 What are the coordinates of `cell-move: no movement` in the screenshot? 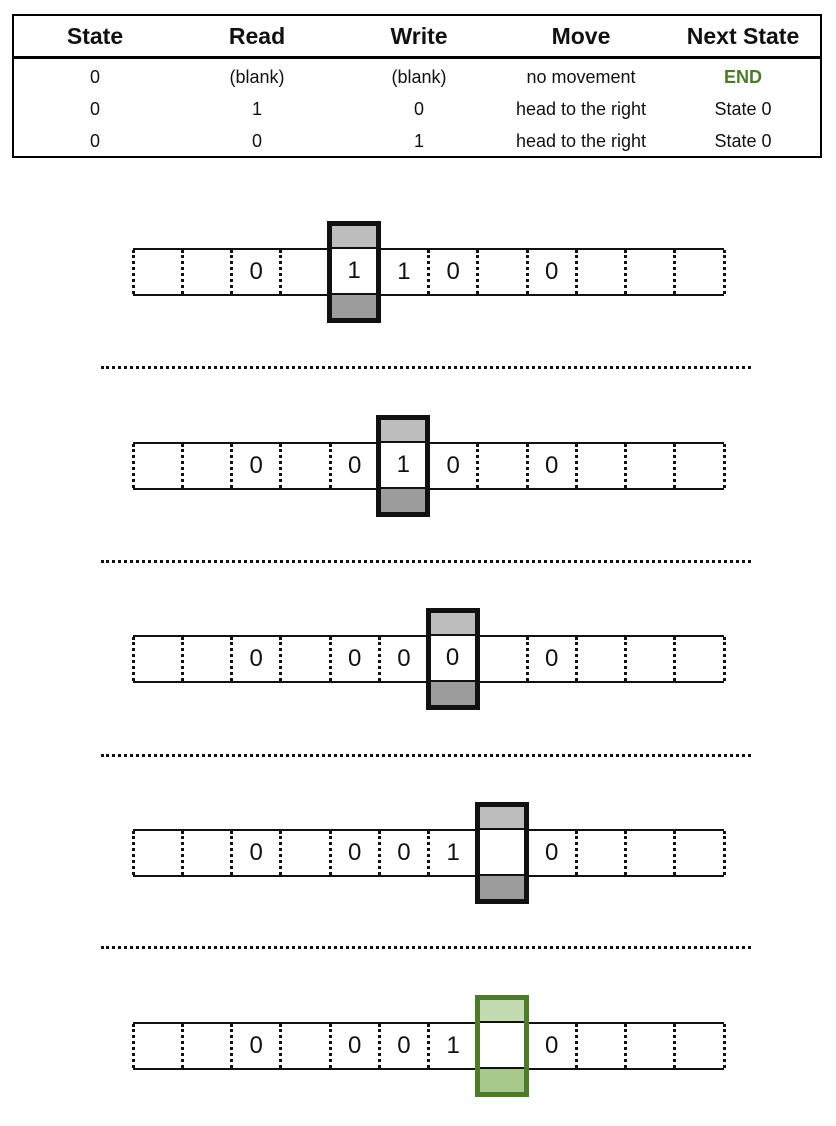 It's located at (581, 77).